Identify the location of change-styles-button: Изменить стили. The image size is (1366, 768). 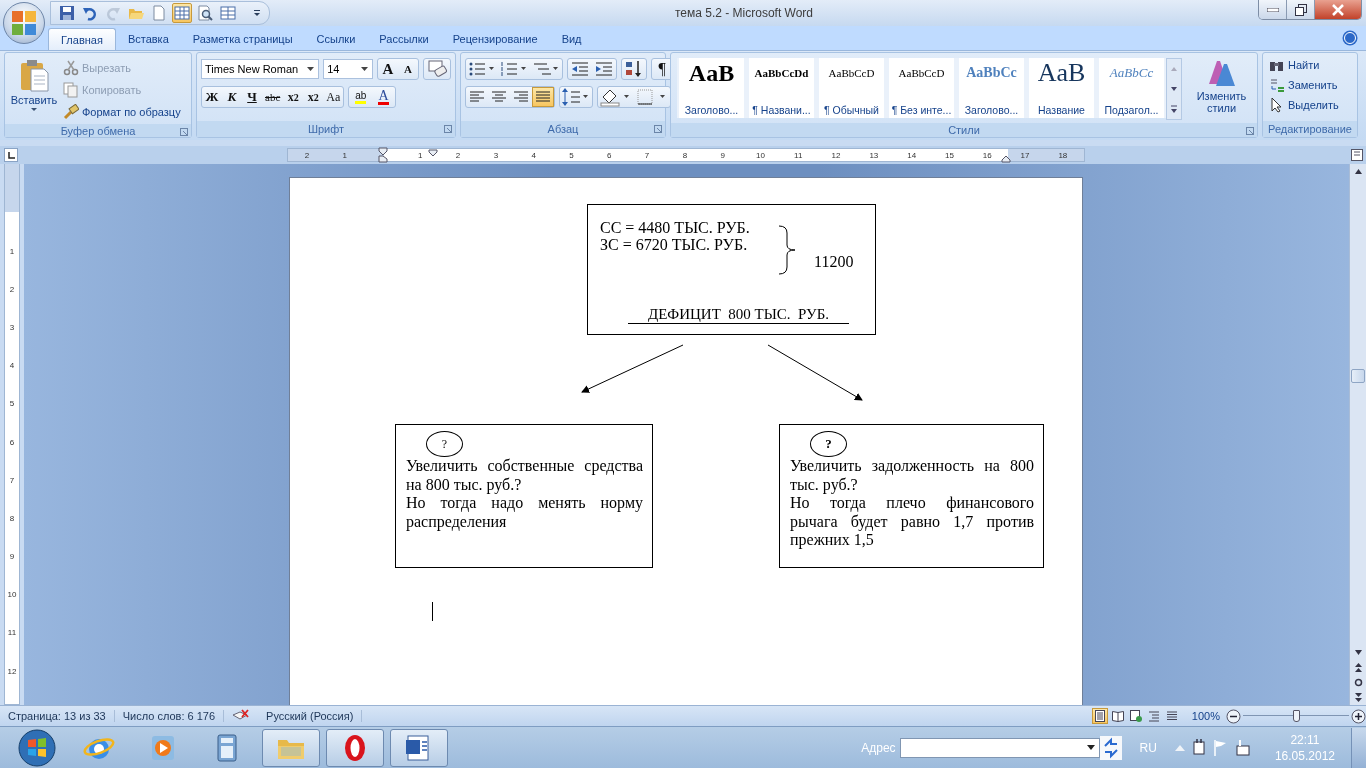
(1221, 86).